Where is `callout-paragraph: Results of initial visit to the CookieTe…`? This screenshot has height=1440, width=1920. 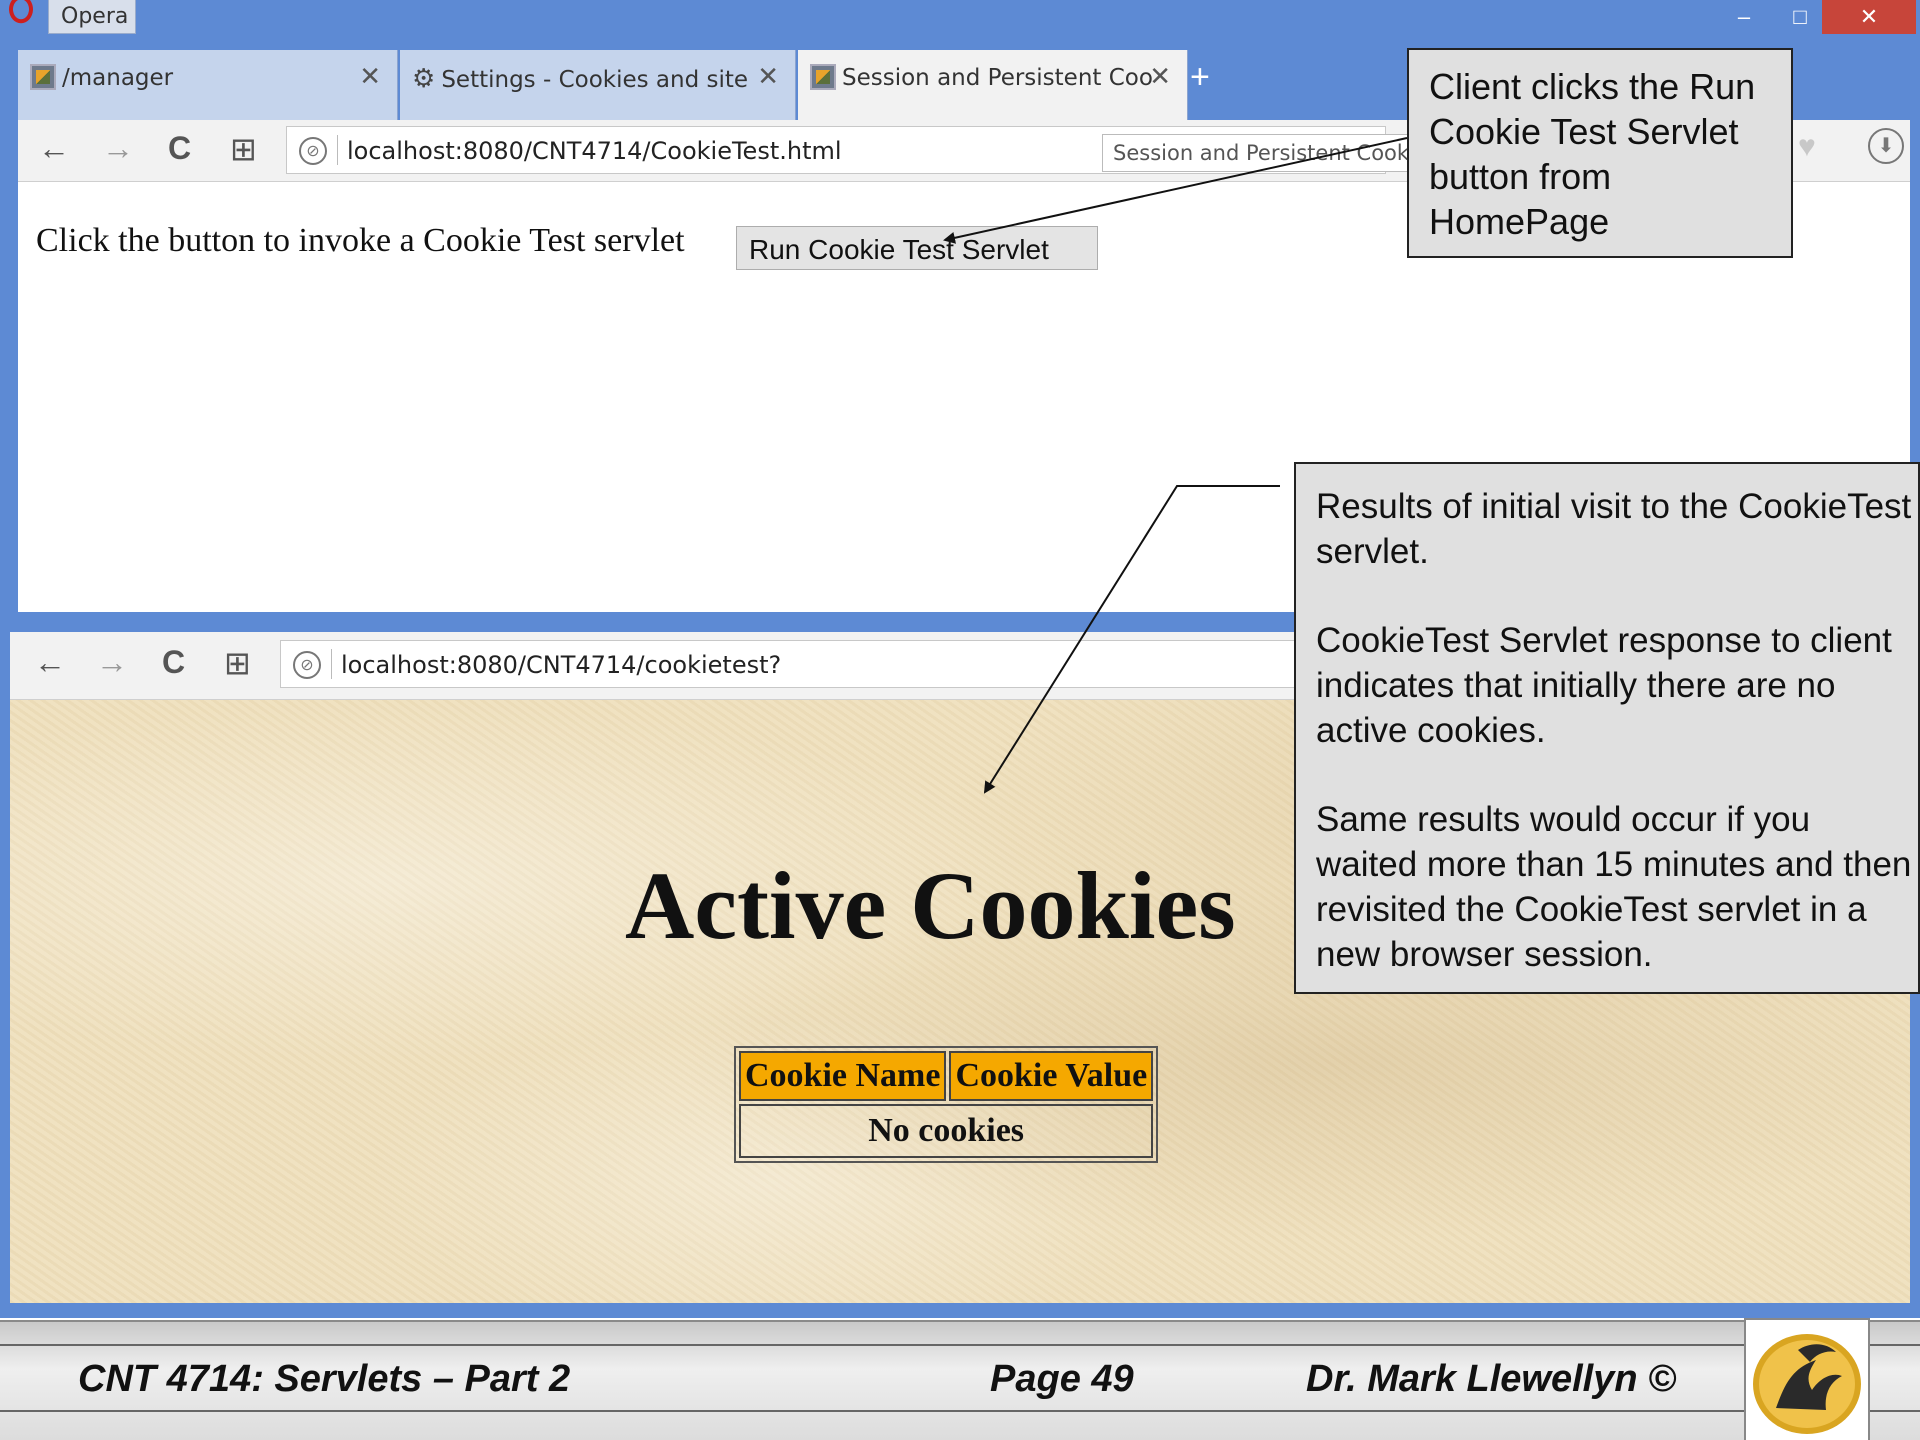
callout-paragraph: Results of initial visit to the CookieTe… is located at coordinates (1614, 529).